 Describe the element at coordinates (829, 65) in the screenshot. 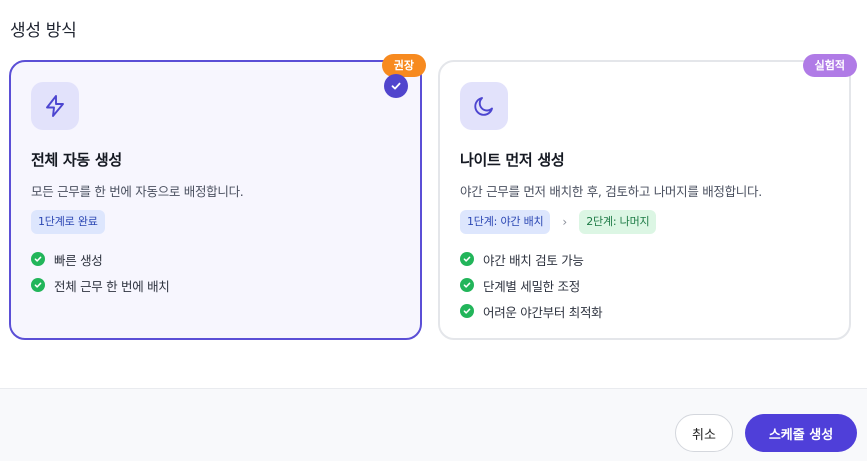

I see `experimental-badge: 실험적` at that location.